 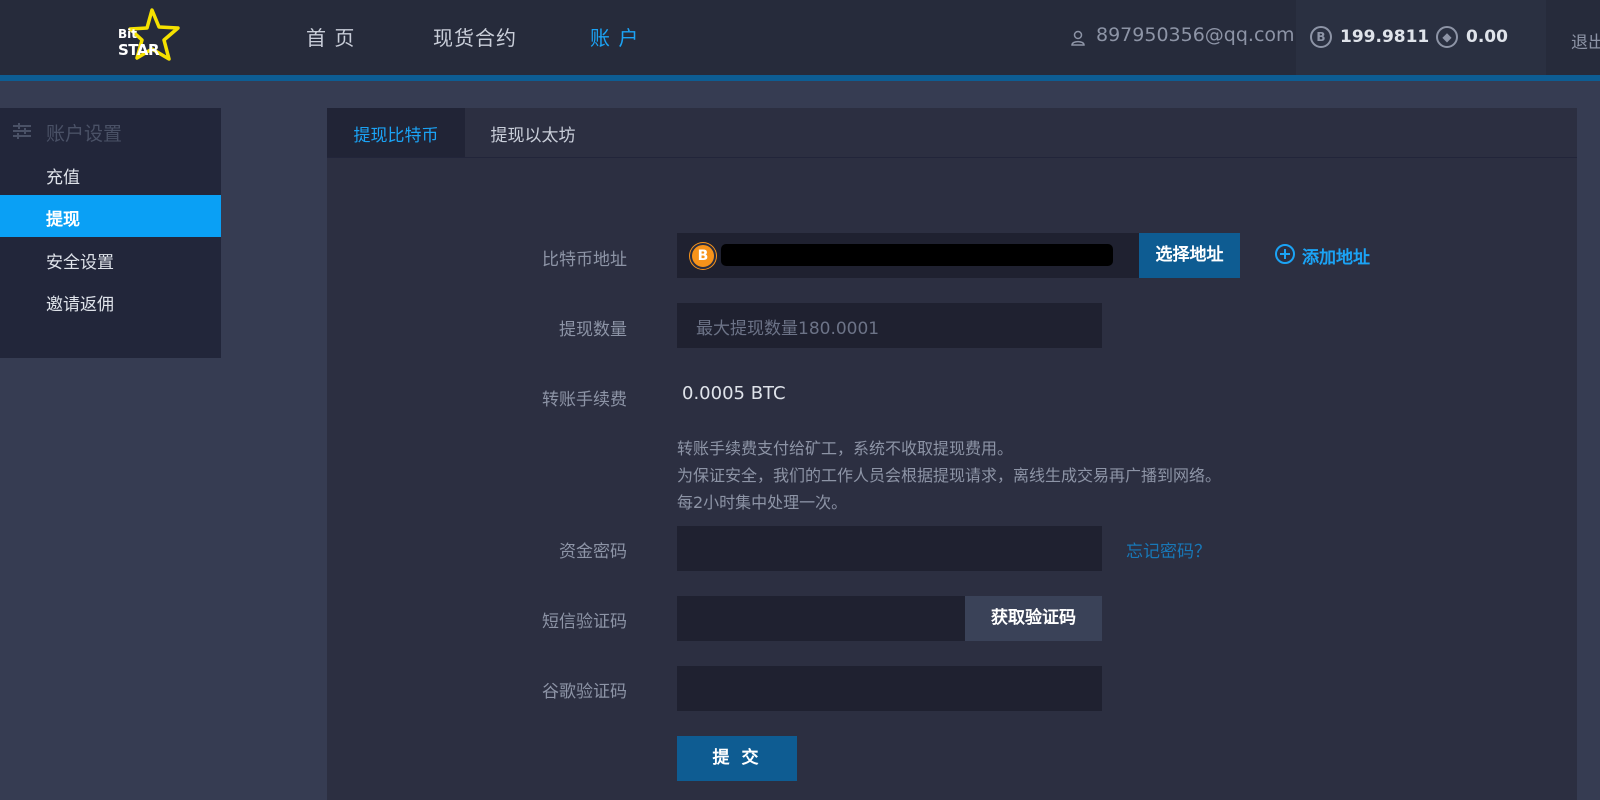 I want to click on nav-home: 首 页, so click(x=330, y=36).